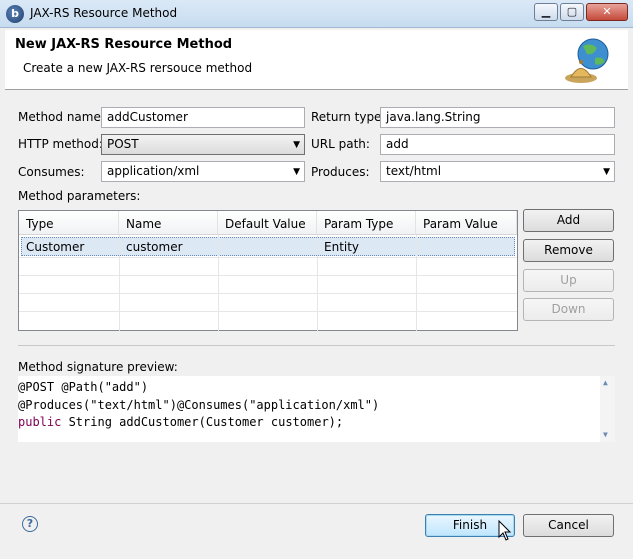 The image size is (633, 559). What do you see at coordinates (316, 345) in the screenshot?
I see `separator` at bounding box center [316, 345].